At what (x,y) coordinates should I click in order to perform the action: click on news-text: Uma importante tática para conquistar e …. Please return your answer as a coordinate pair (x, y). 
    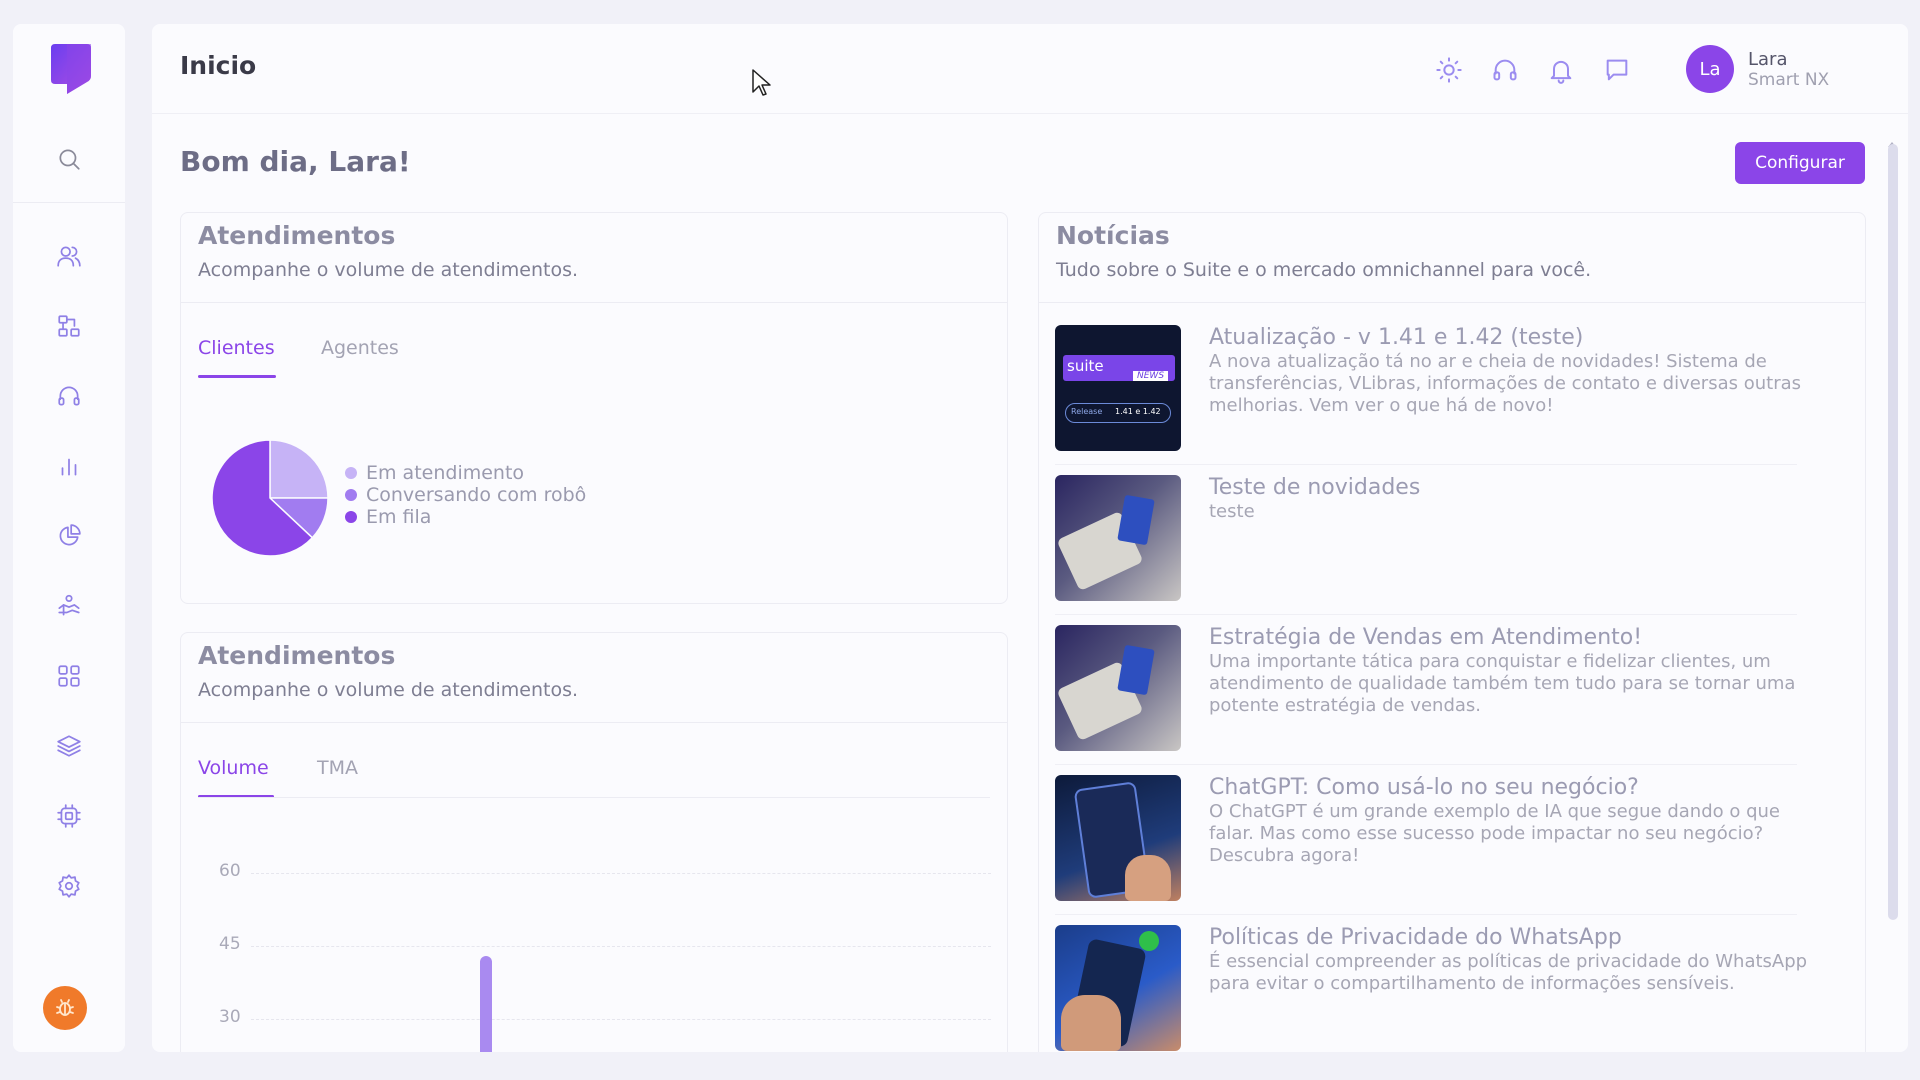
    Looking at the image, I should click on (1502, 683).